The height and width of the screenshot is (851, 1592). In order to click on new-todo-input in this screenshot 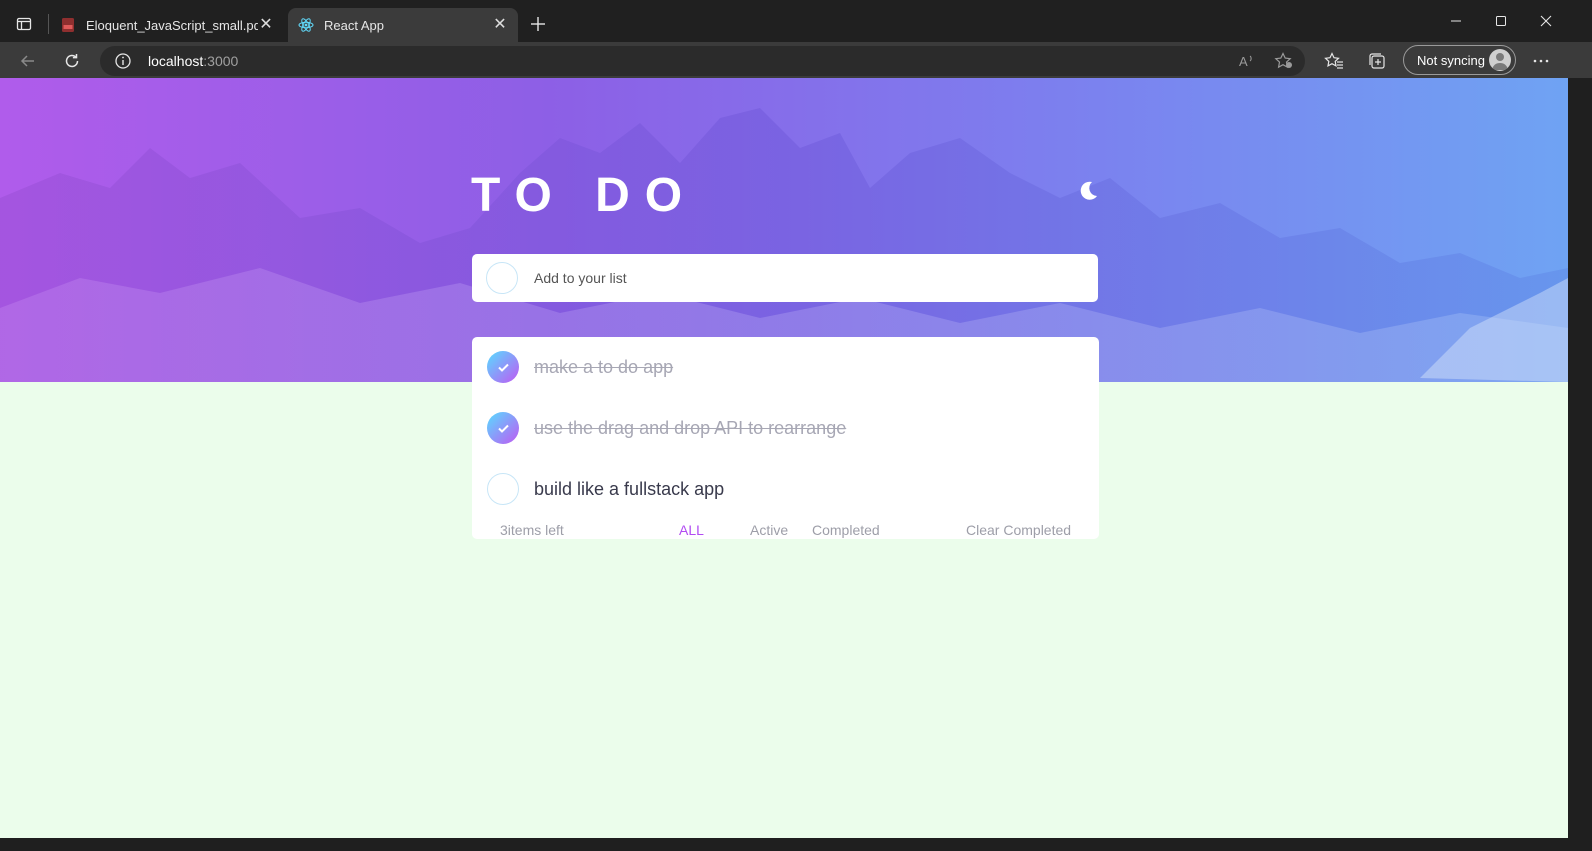, I will do `click(804, 278)`.